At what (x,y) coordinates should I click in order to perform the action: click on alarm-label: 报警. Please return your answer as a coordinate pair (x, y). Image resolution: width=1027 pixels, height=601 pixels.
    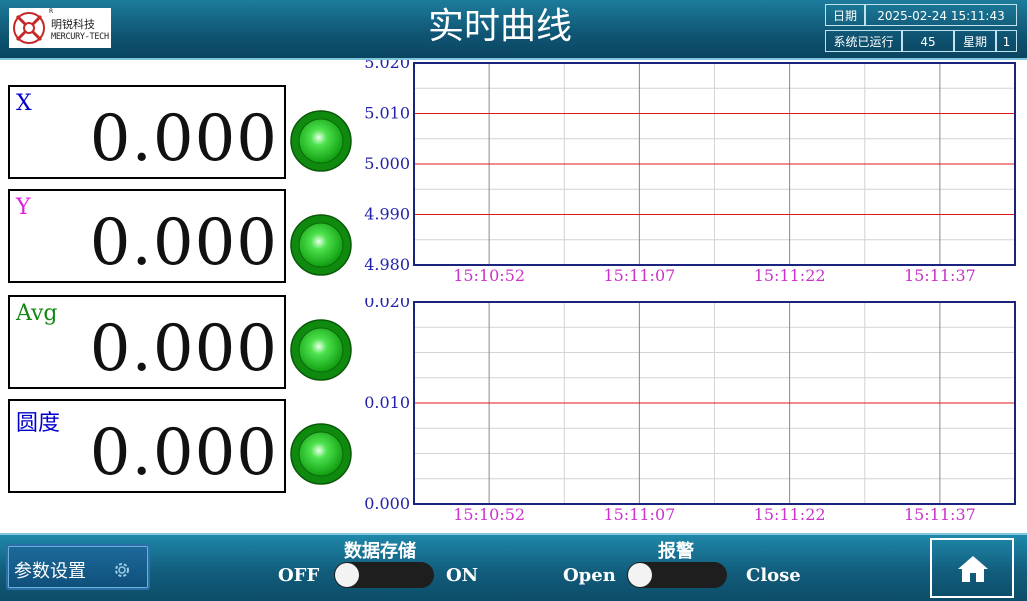
    Looking at the image, I should click on (676, 551).